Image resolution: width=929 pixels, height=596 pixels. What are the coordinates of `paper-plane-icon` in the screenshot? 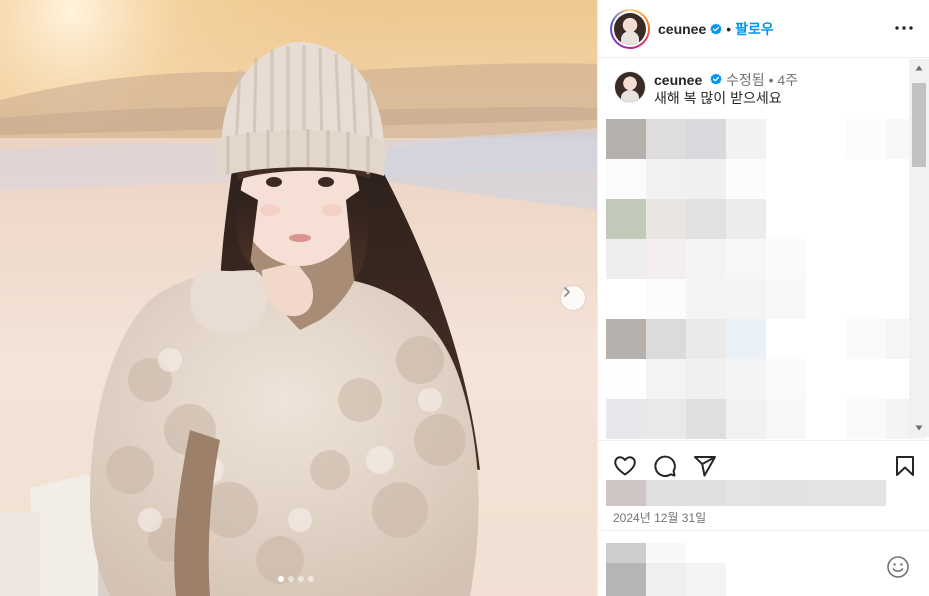 It's located at (705, 466).